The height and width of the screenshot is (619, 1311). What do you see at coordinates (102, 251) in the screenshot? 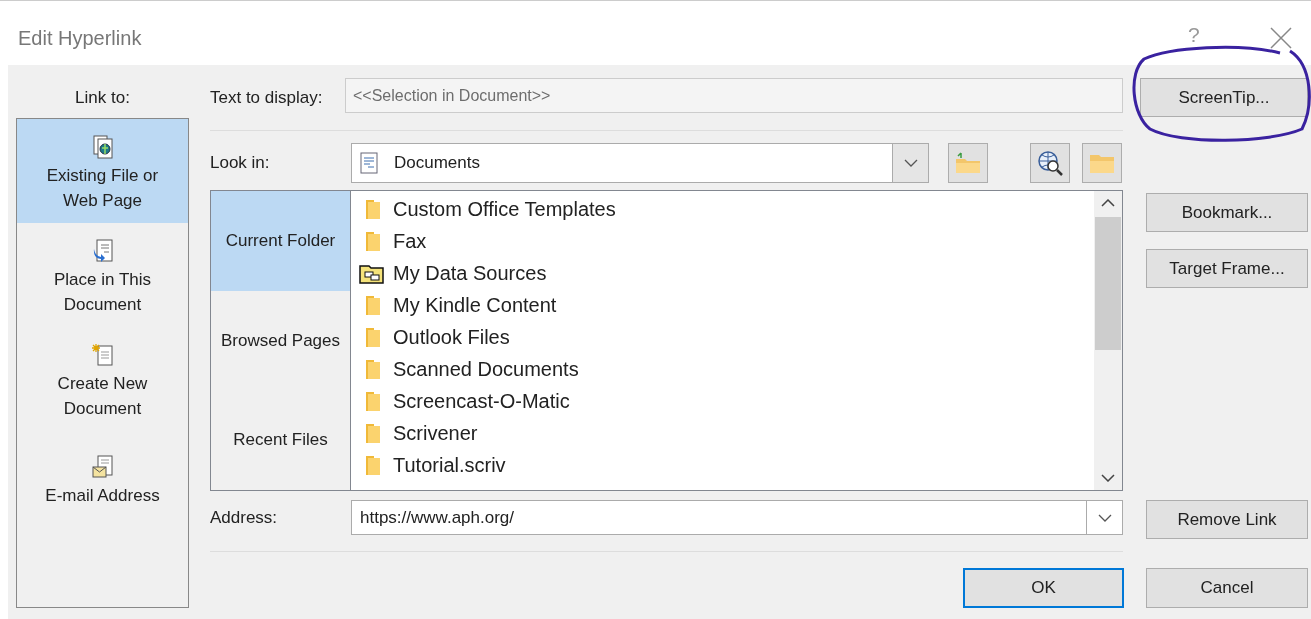
I see `document-arrow-icon` at bounding box center [102, 251].